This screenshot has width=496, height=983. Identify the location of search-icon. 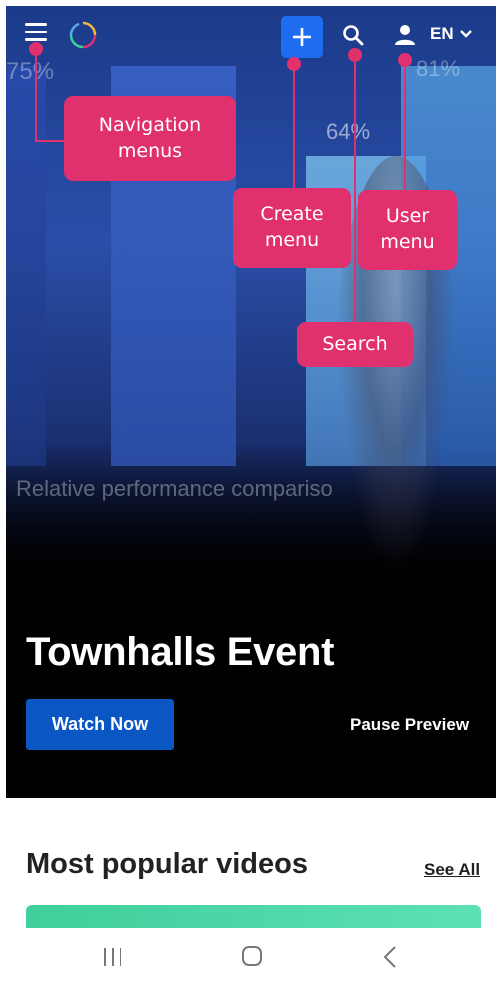
(353, 35).